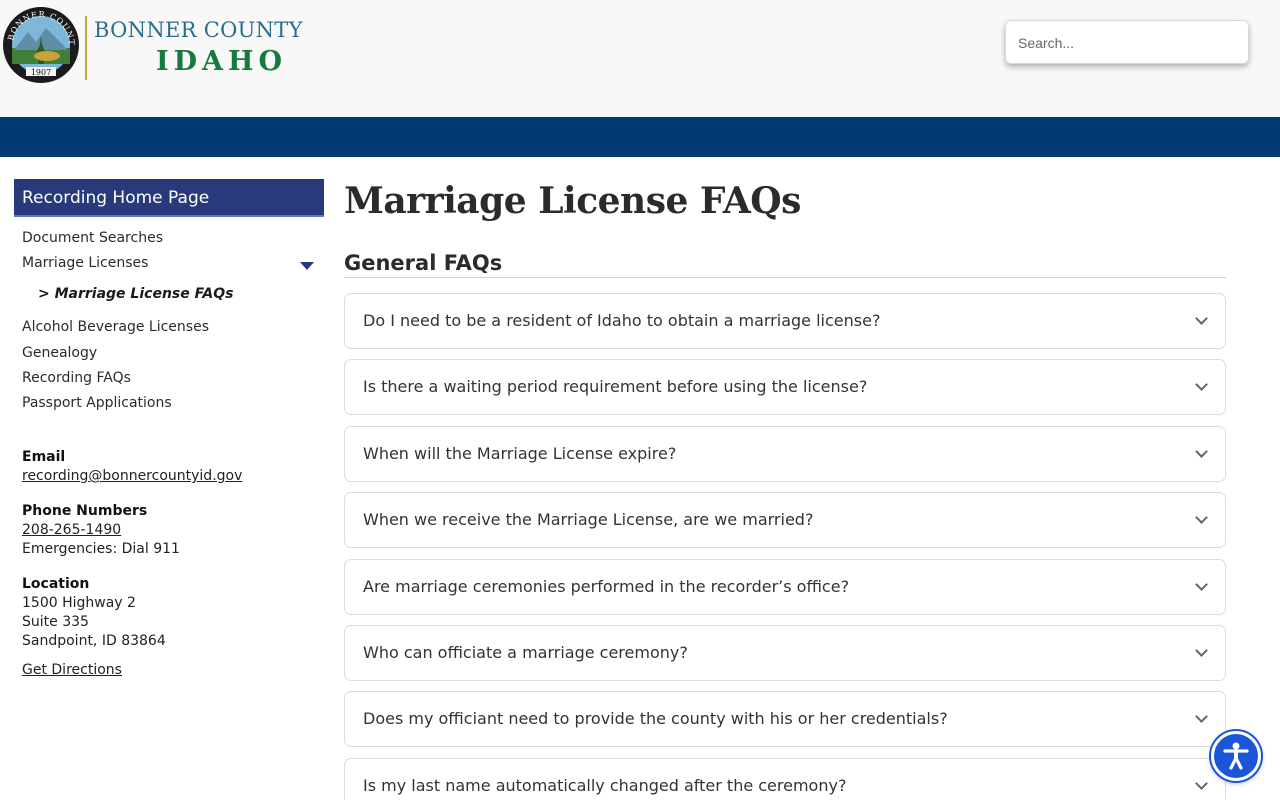 The height and width of the screenshot is (800, 1280). I want to click on email-label: Email, so click(44, 457).